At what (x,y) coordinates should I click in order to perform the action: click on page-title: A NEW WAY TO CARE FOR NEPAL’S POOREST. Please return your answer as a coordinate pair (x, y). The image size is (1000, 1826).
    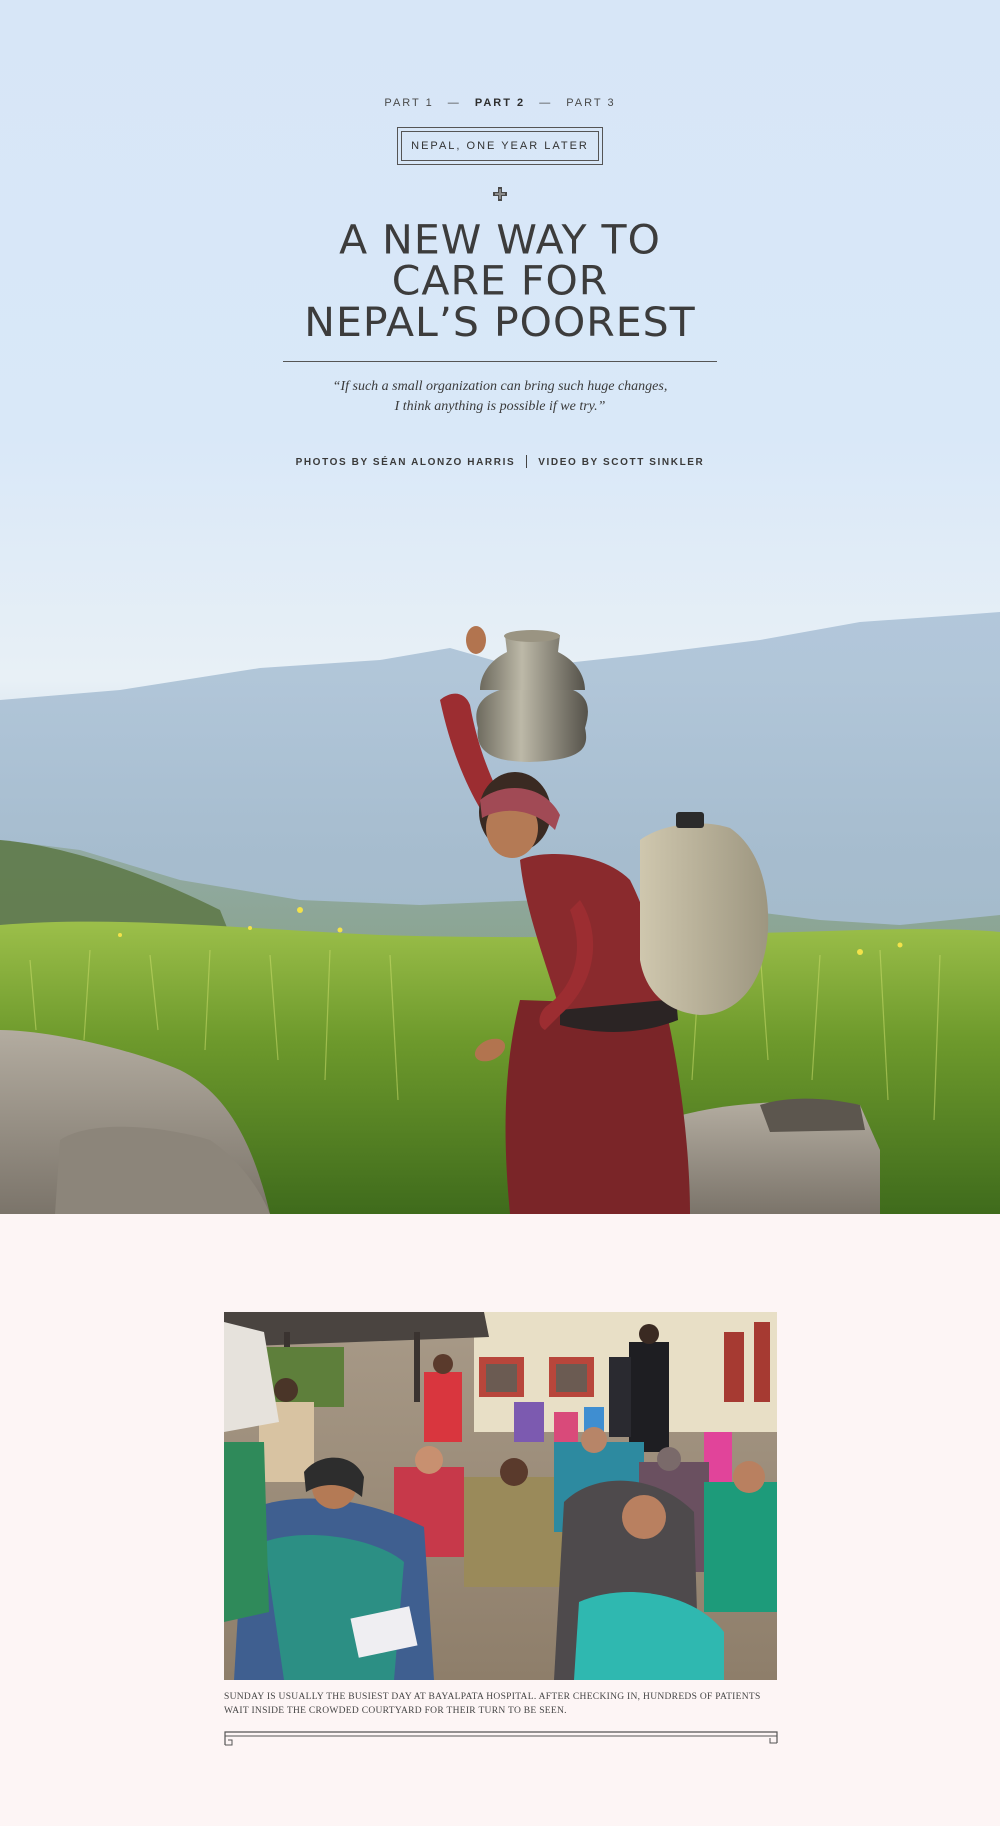
    Looking at the image, I should click on (500, 280).